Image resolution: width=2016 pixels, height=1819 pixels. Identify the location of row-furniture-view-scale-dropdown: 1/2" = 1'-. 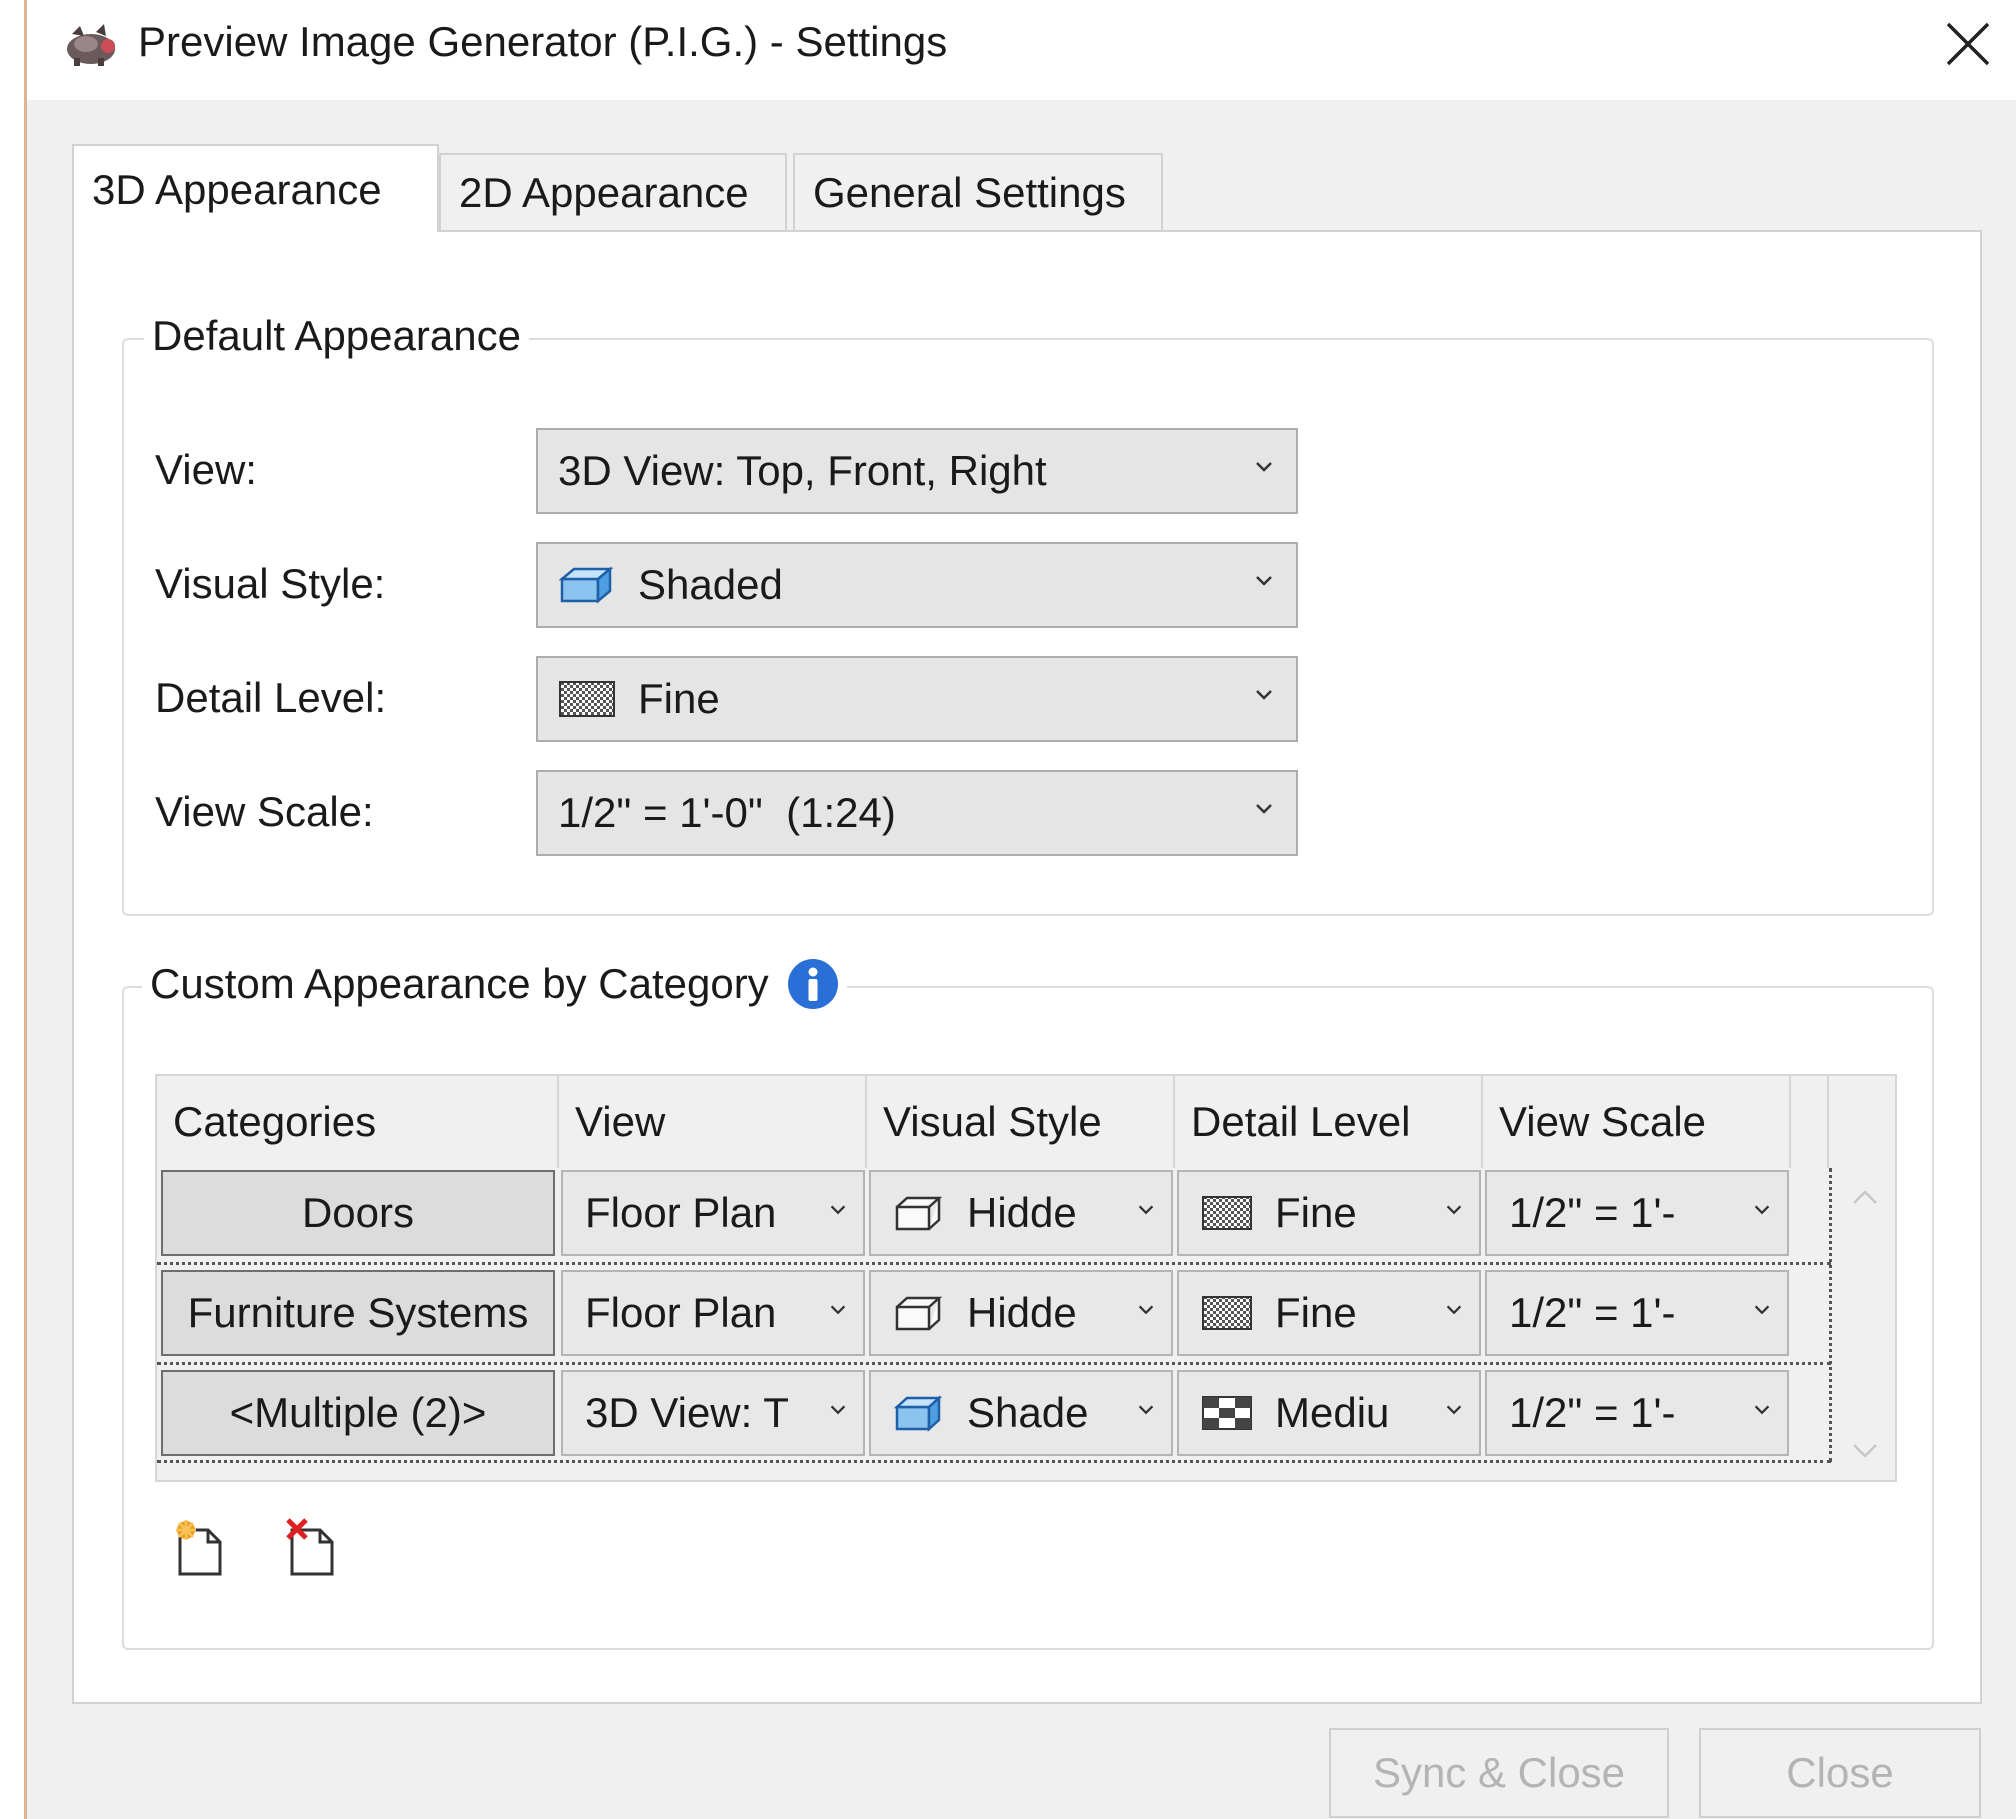
(1637, 1313).